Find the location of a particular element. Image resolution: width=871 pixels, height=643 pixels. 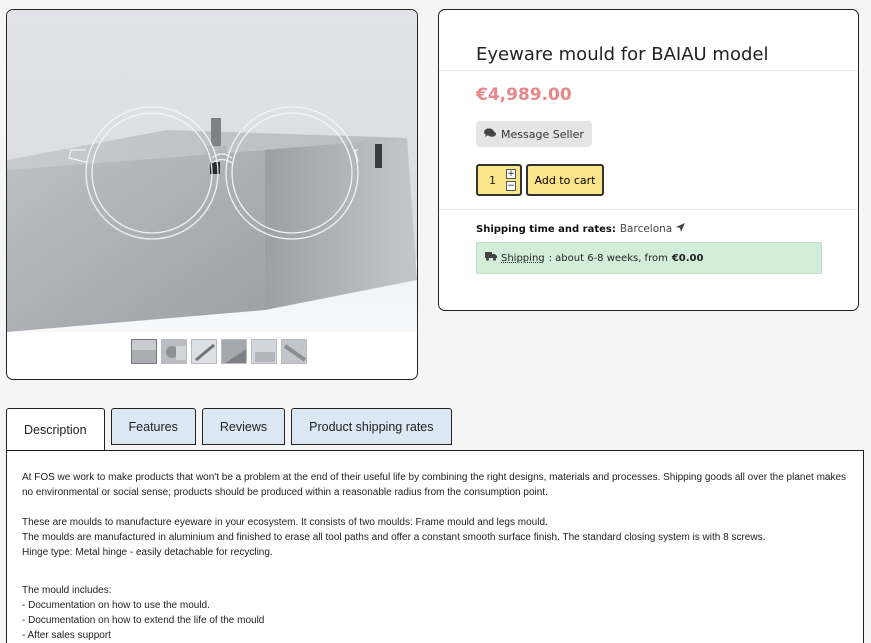

shipping-link: Shipping is located at coordinates (523, 258).